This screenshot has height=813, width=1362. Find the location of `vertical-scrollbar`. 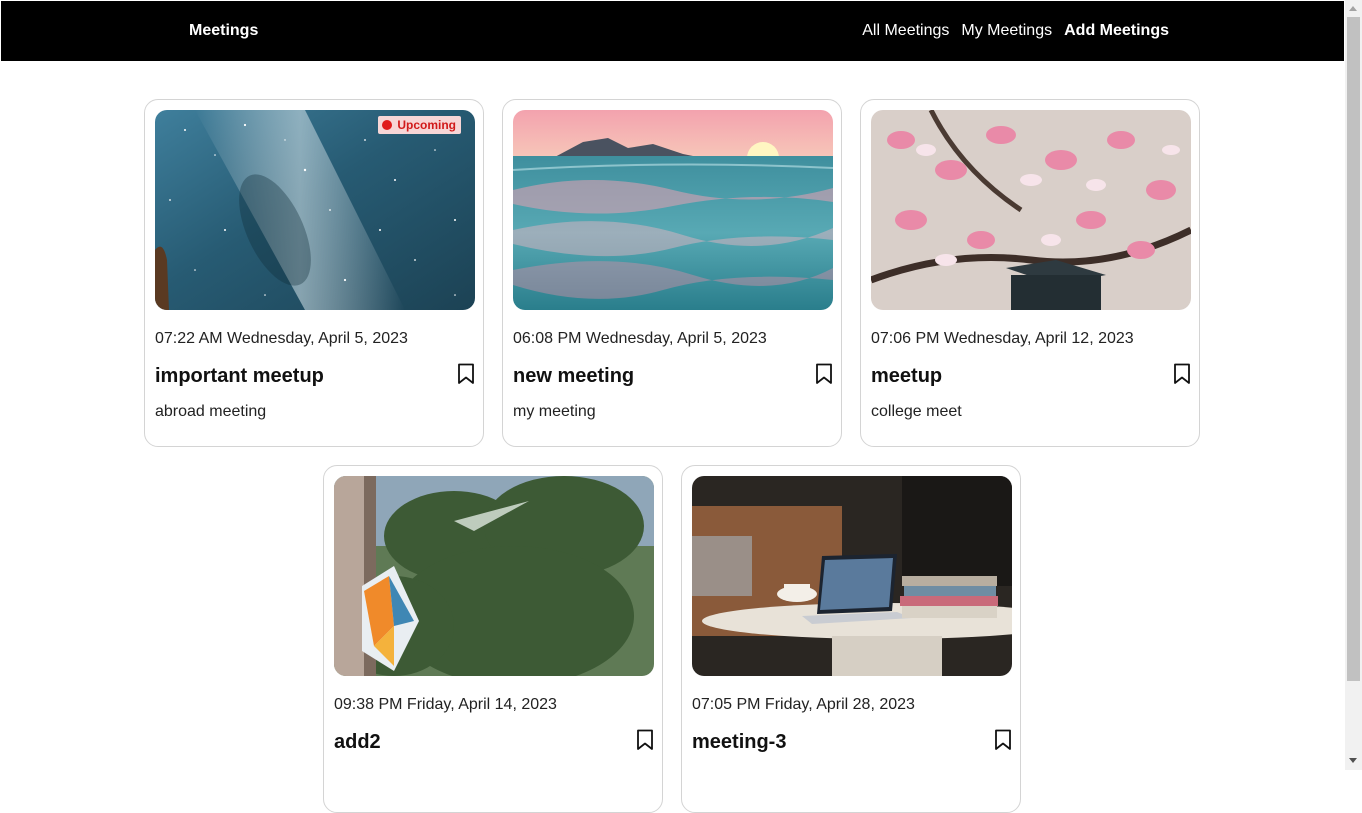

vertical-scrollbar is located at coordinates (1353, 385).